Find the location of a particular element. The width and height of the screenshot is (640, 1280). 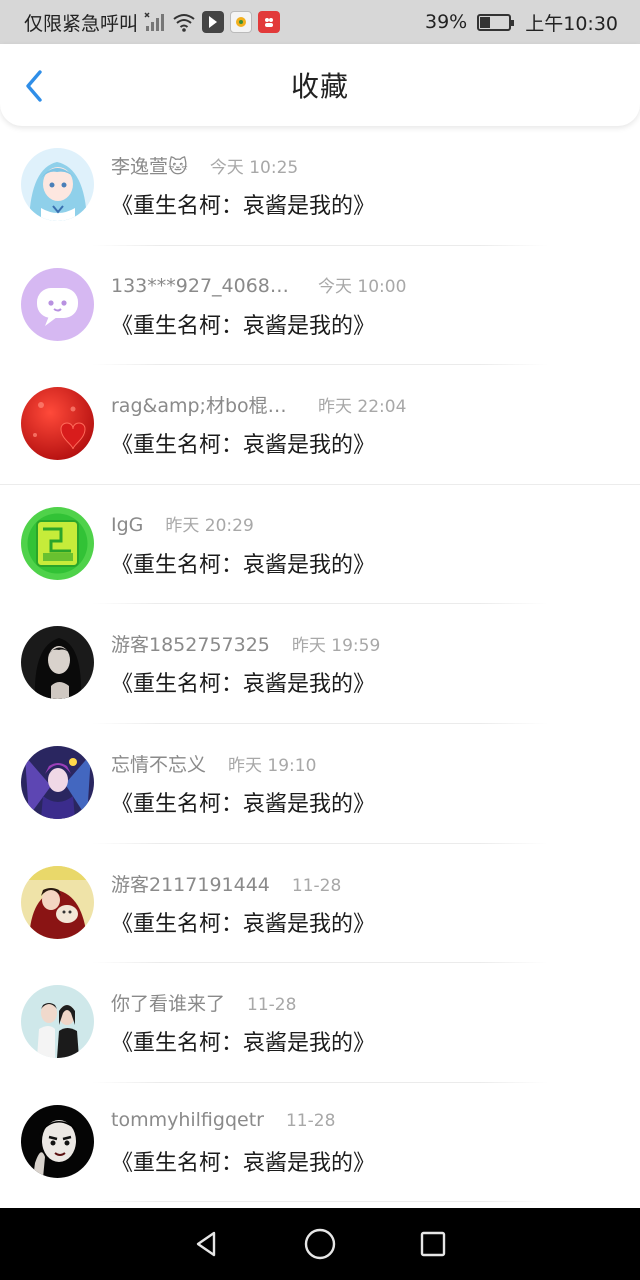

back-triangle-icon is located at coordinates (207, 1244).